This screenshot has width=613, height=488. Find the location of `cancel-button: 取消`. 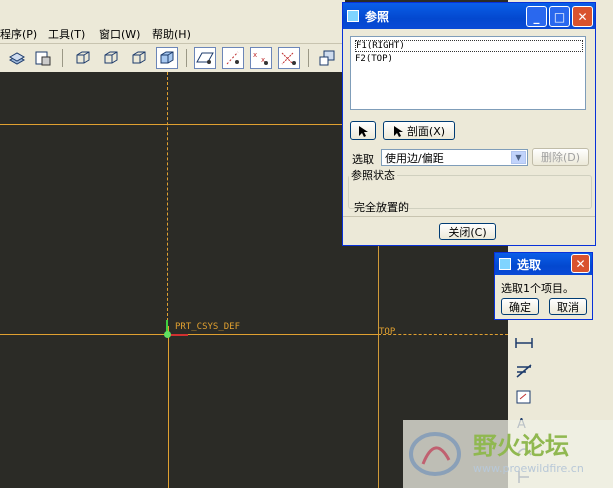

cancel-button: 取消 is located at coordinates (568, 306).